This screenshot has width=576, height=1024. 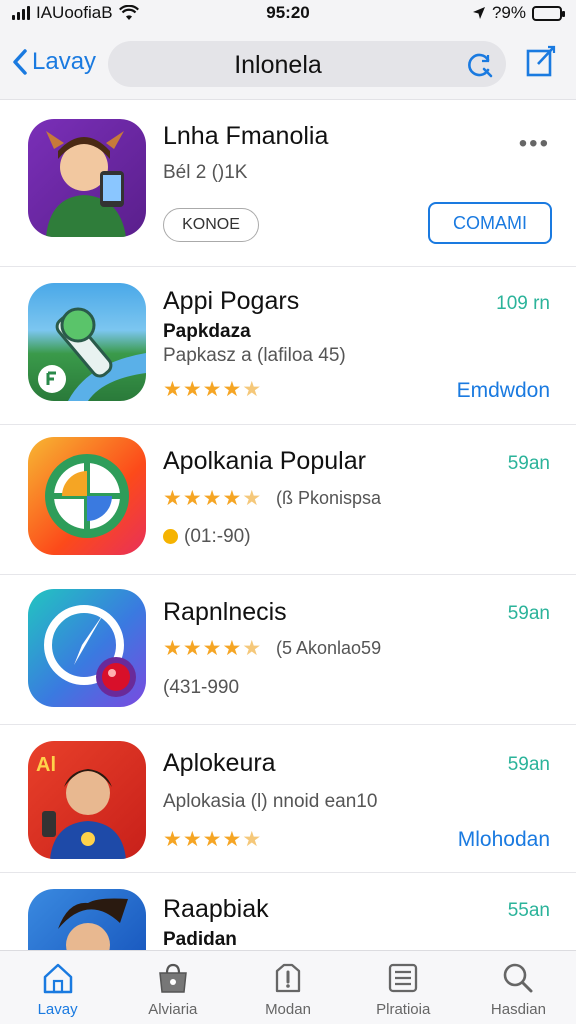 What do you see at coordinates (288, 978) in the screenshot?
I see `updates-icon` at bounding box center [288, 978].